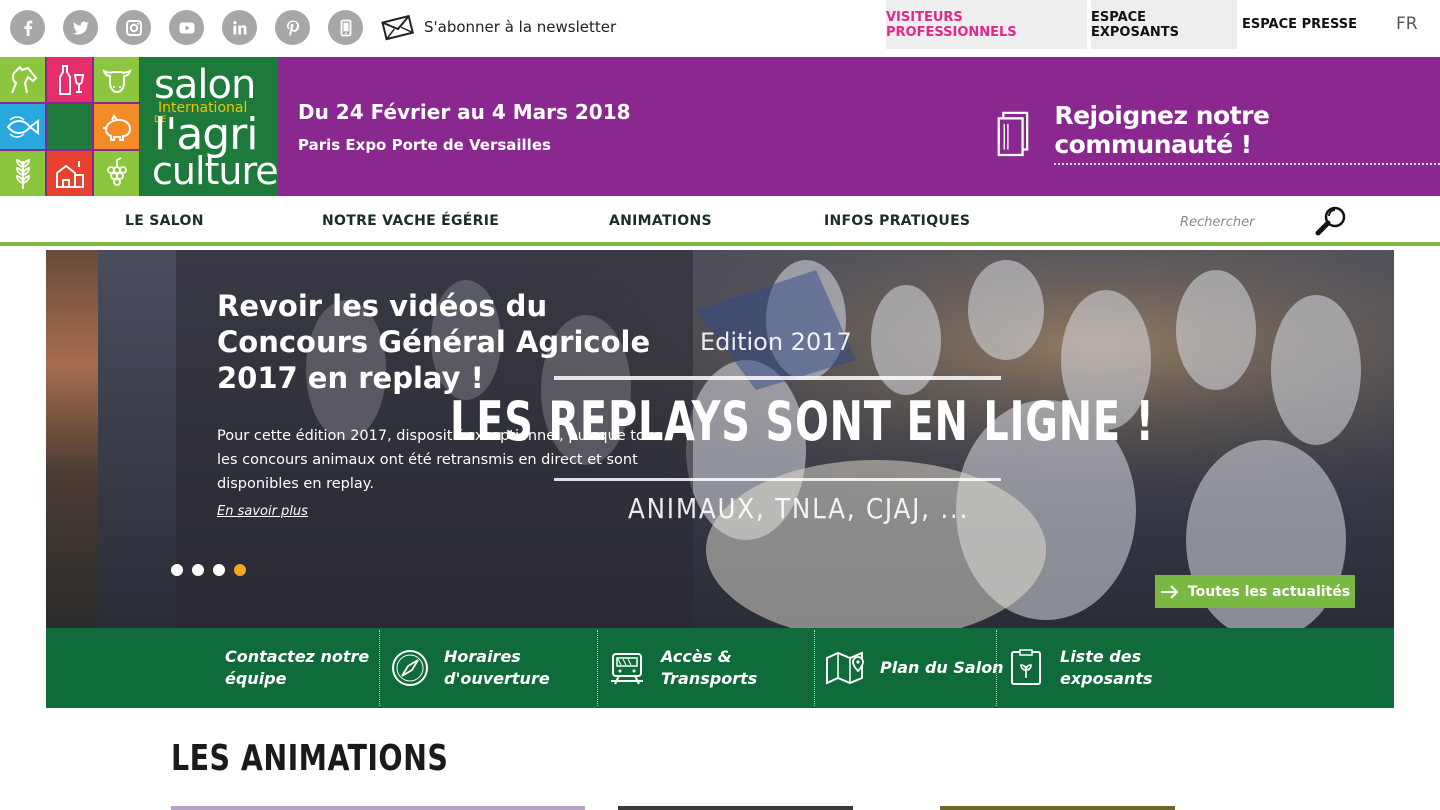 The height and width of the screenshot is (810, 1440). What do you see at coordinates (164, 221) in the screenshot?
I see `nav-le-salon: LE SALON` at bounding box center [164, 221].